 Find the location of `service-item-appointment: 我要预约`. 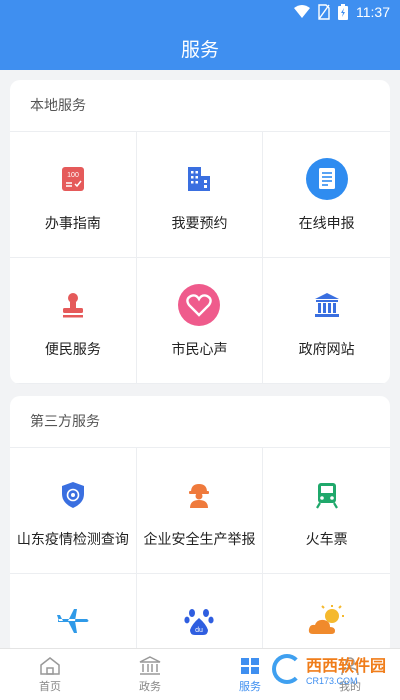

service-item-appointment: 我要预约 is located at coordinates (200, 195).